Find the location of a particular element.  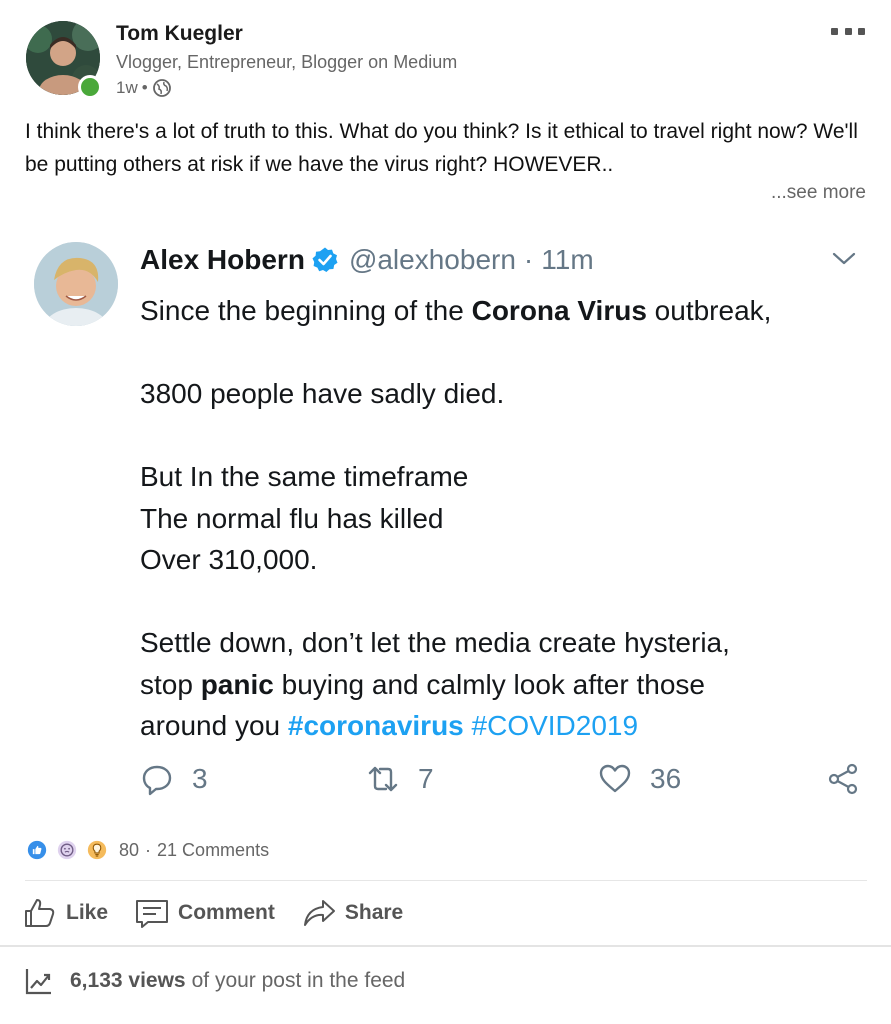

tweet-actions: 3 7 36 is located at coordinates (500, 782).